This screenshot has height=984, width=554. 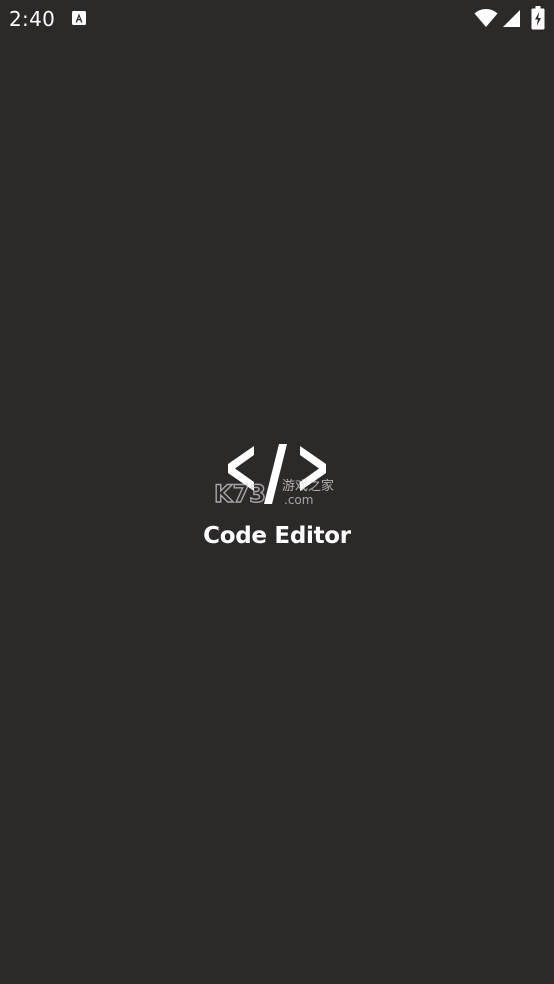 I want to click on a-box-icon, so click(x=79, y=18).